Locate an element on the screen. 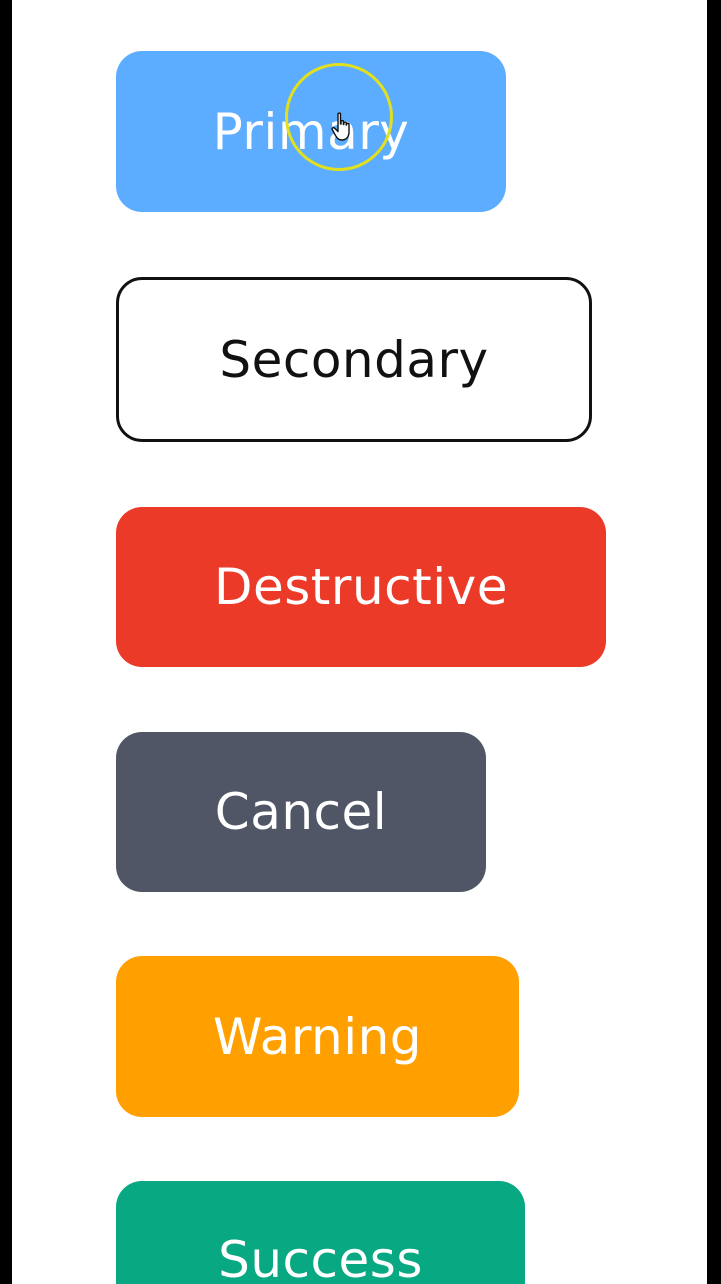 The height and width of the screenshot is (1284, 721). primary-button: Primary is located at coordinates (311, 131).